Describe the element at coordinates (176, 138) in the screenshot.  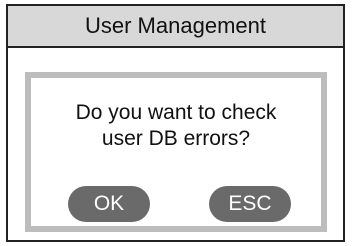
I see `dialog-message-line-2: user DB errors?` at that location.